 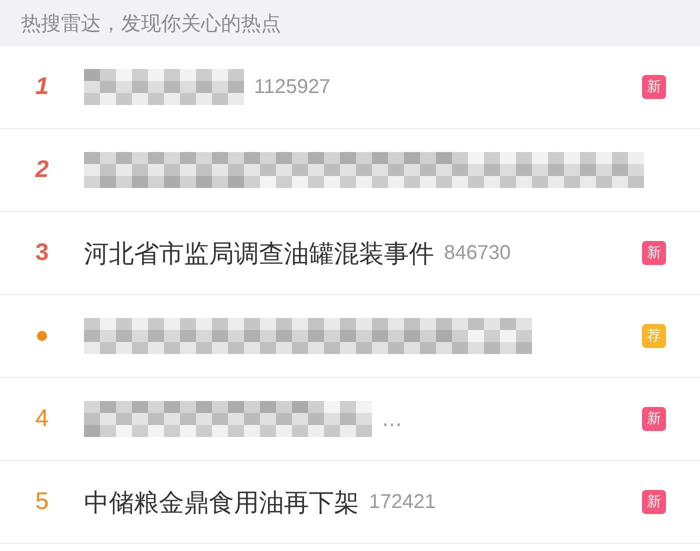 What do you see at coordinates (42, 170) in the screenshot?
I see `rank-number: 2` at bounding box center [42, 170].